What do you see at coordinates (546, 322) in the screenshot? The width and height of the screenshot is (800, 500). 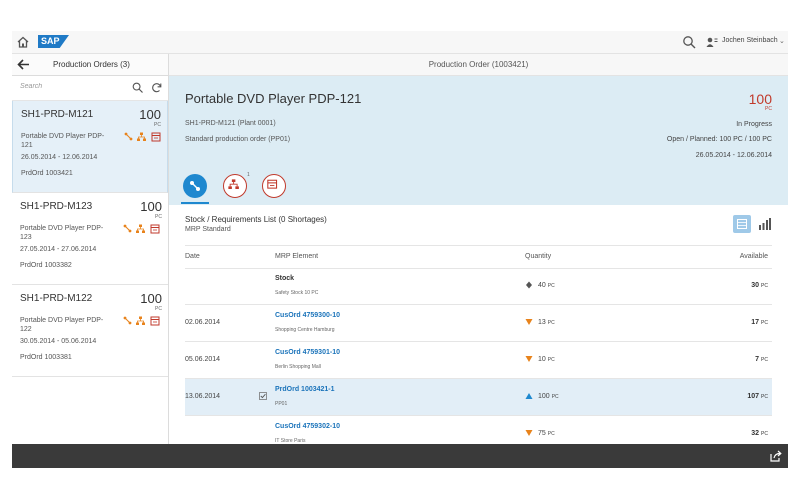 I see `row-quantity: 13 PC` at bounding box center [546, 322].